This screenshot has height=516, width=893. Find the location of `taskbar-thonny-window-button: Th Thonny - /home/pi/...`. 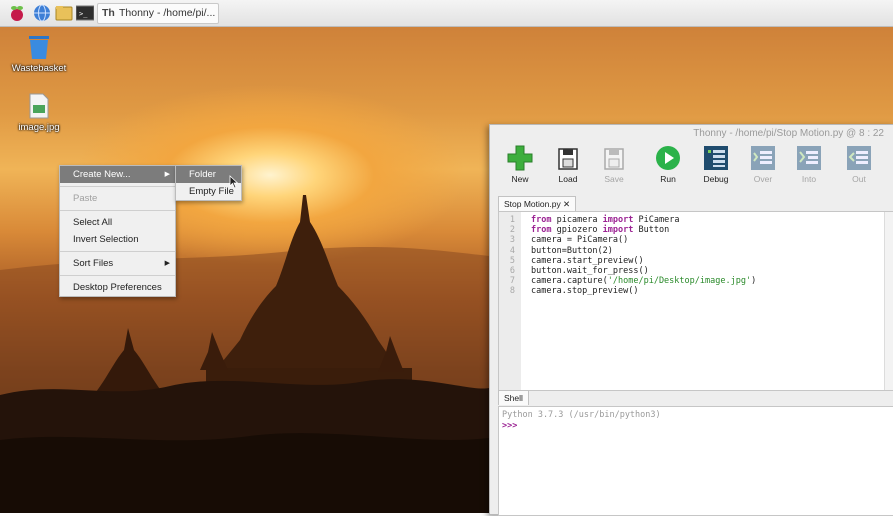

taskbar-thonny-window-button: Th Thonny - /home/pi/... is located at coordinates (158, 13).